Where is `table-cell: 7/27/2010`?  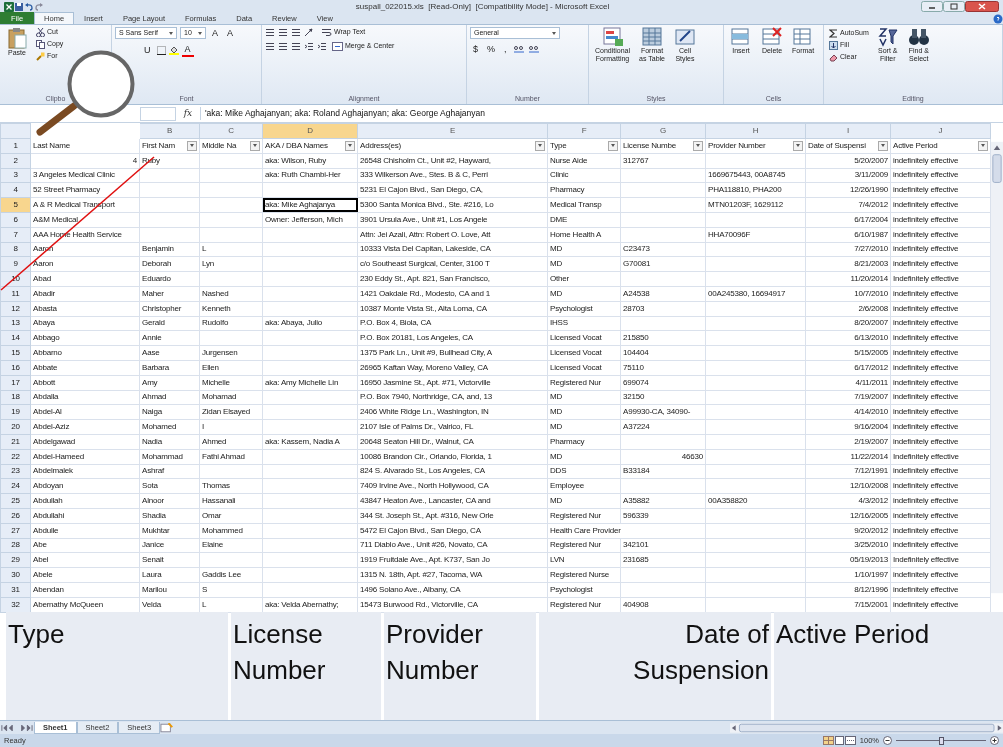
table-cell: 7/27/2010 is located at coordinates (871, 249).